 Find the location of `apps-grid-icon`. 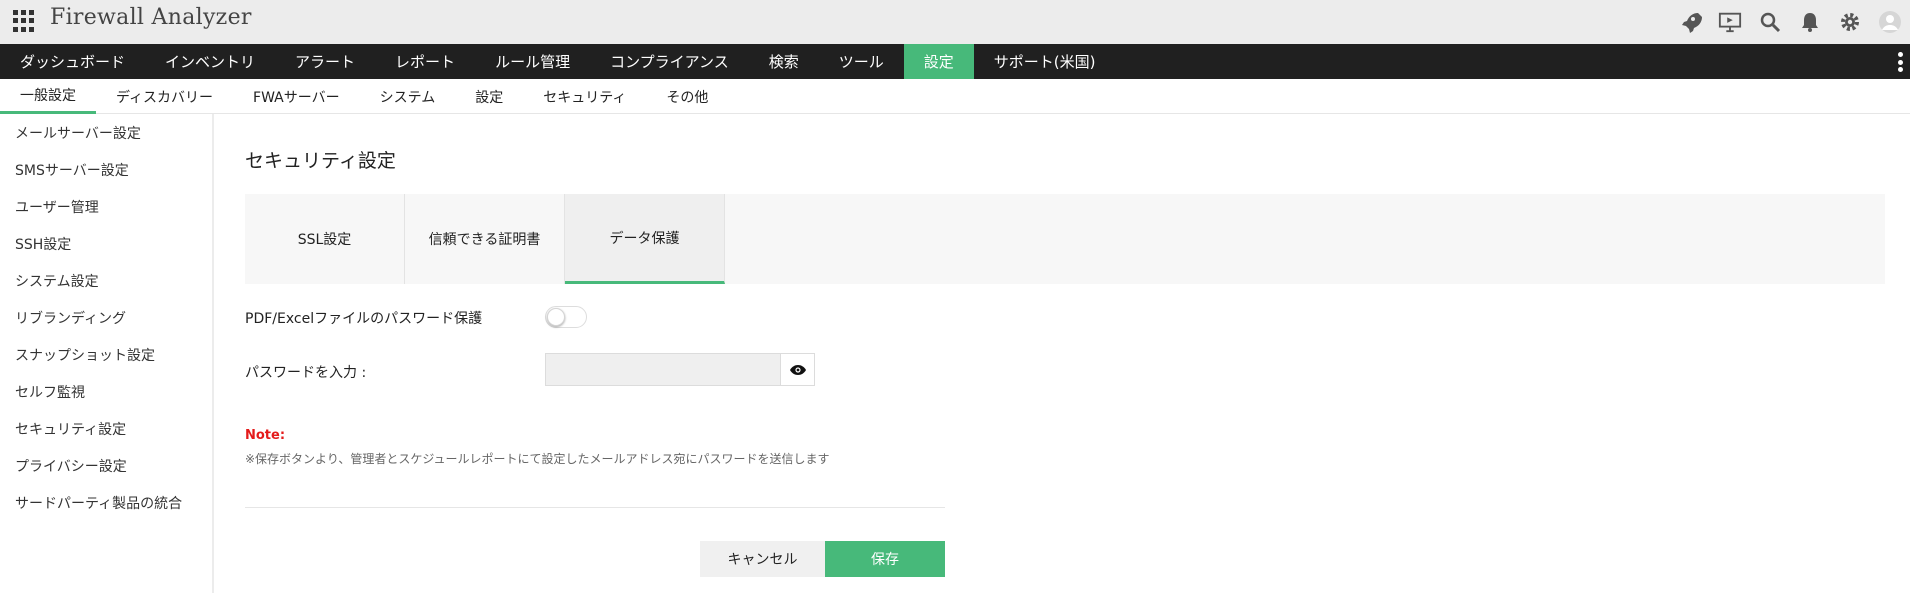

apps-grid-icon is located at coordinates (24, 21).